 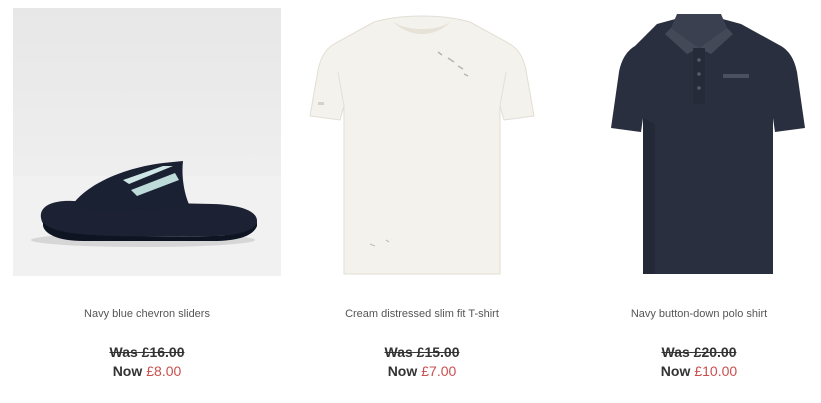 I want to click on product-name: Cream distressed slim fit T-shirt, so click(x=422, y=314).